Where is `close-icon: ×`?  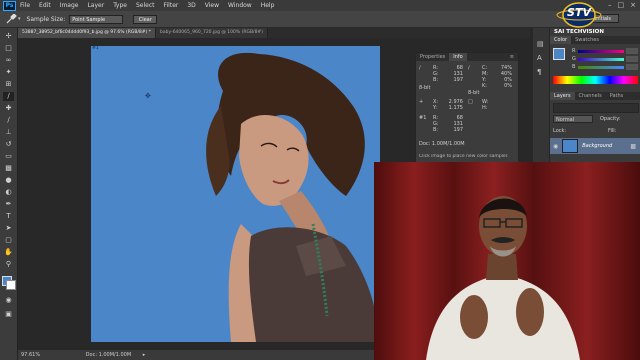 close-icon: × is located at coordinates (633, 5).